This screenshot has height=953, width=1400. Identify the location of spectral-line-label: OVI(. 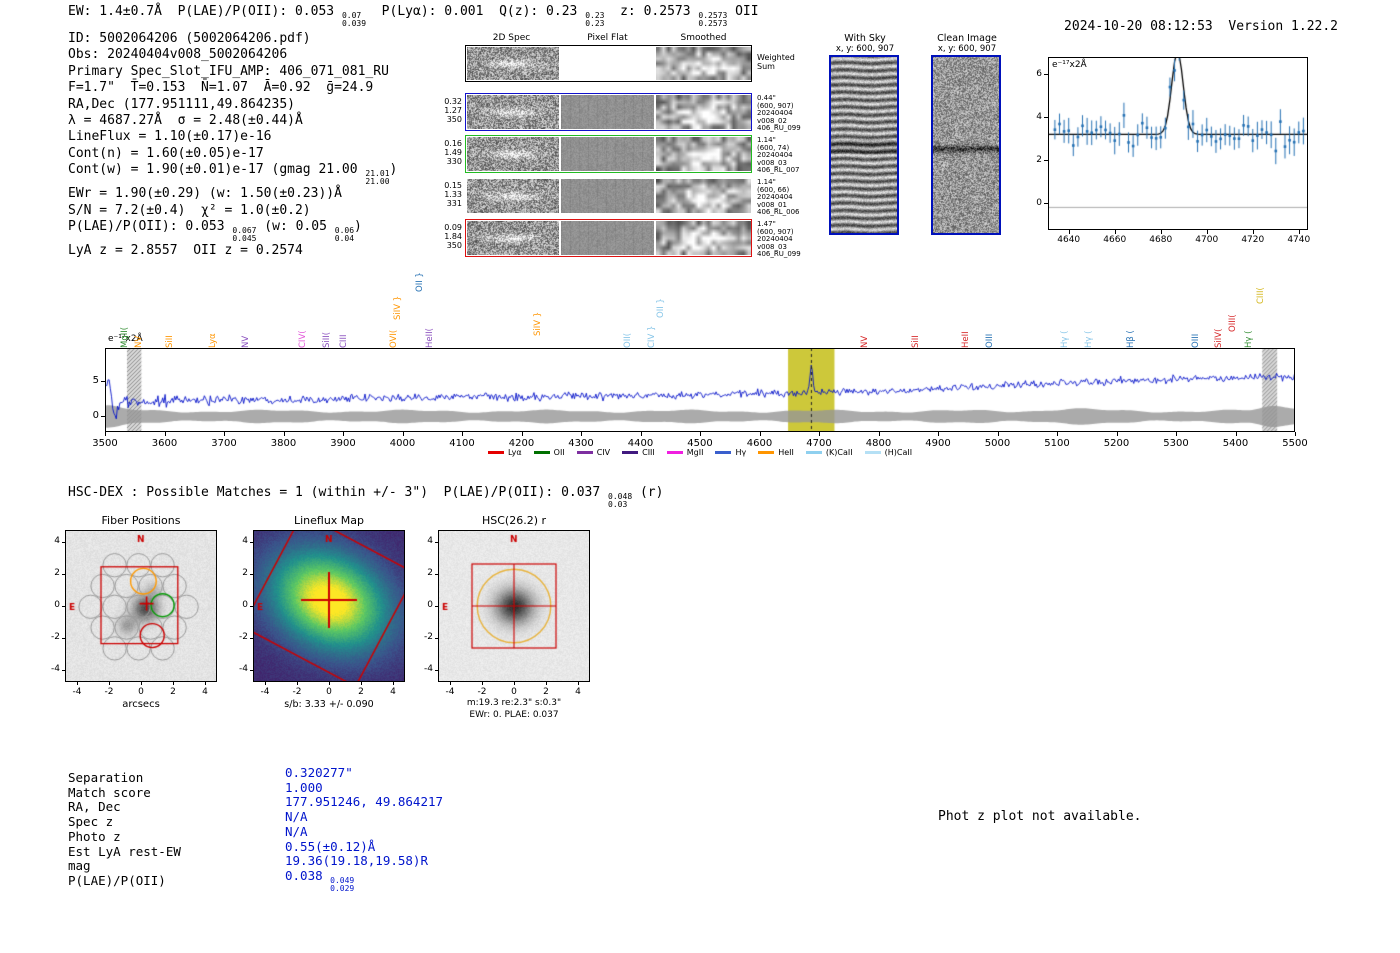
(393, 338).